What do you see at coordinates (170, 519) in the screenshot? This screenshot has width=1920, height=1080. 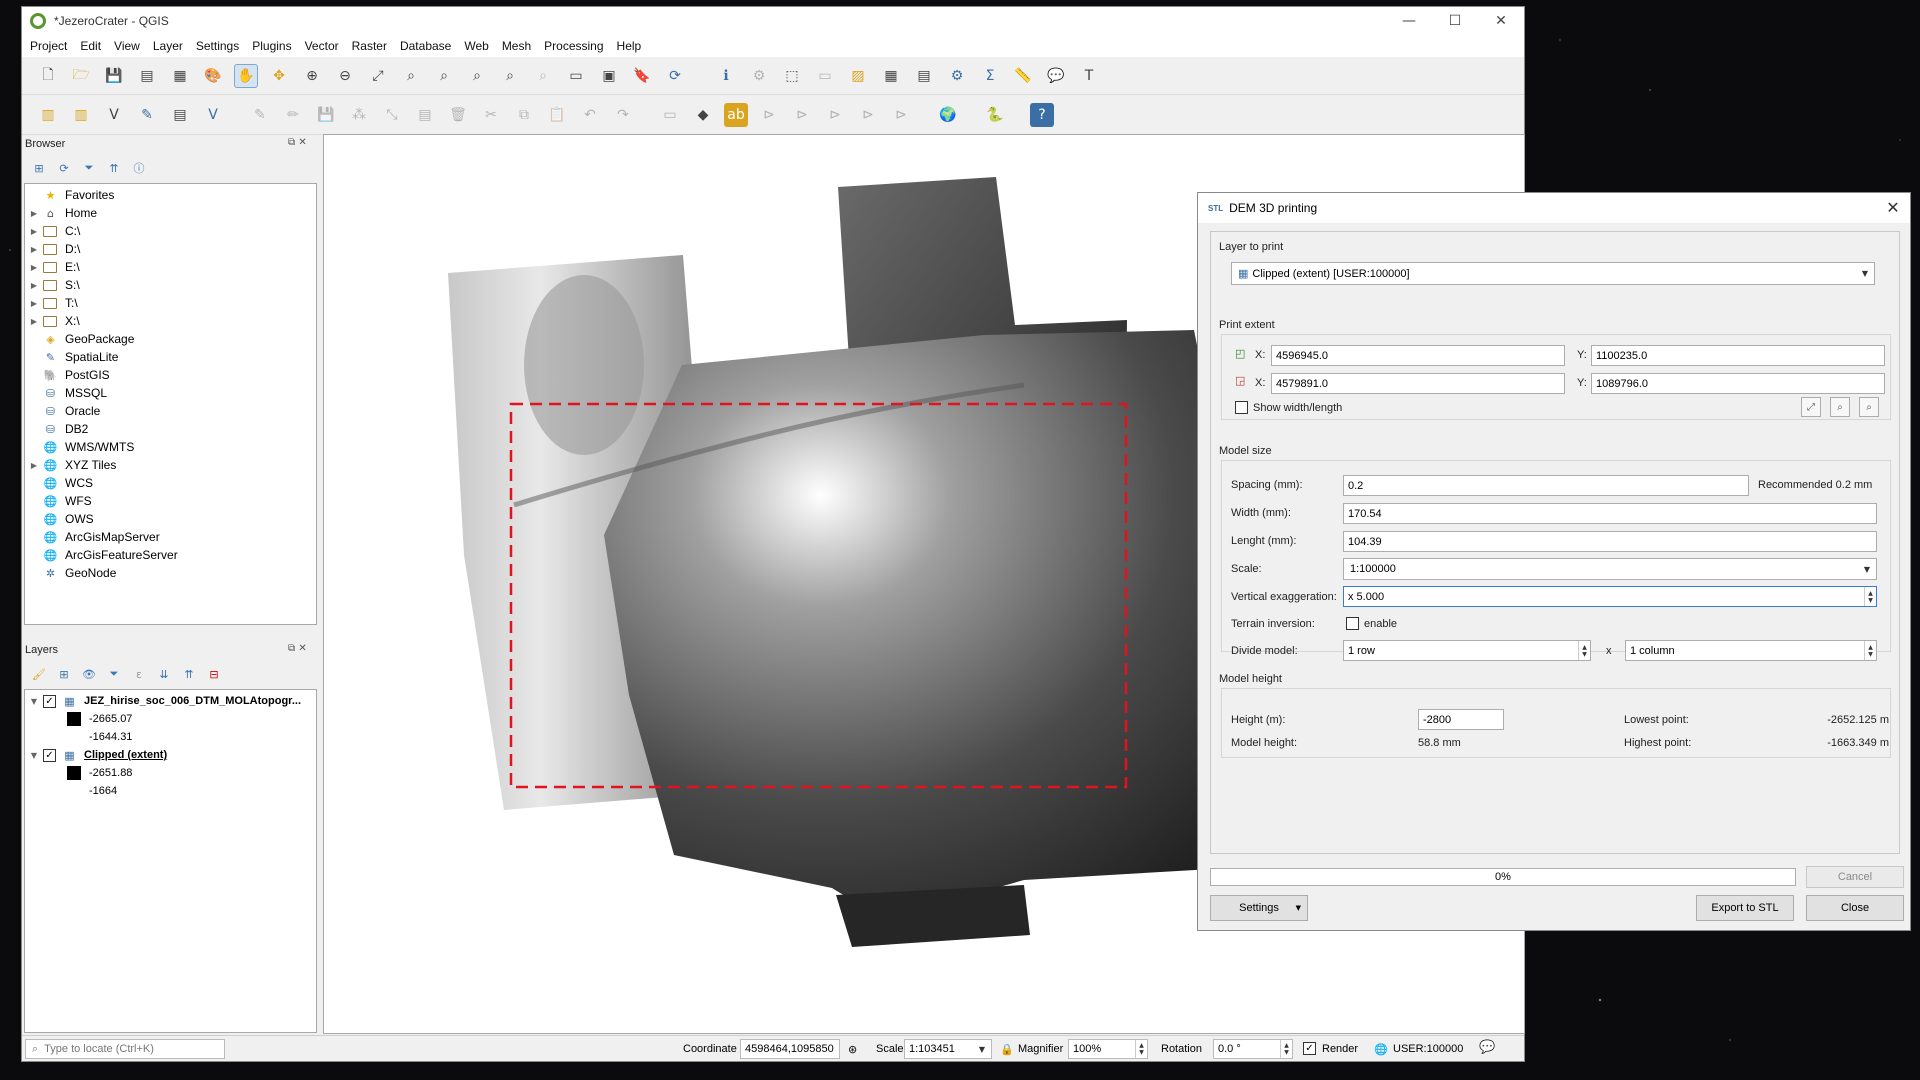 I see `browser-item-ows: 🌐 OWS` at bounding box center [170, 519].